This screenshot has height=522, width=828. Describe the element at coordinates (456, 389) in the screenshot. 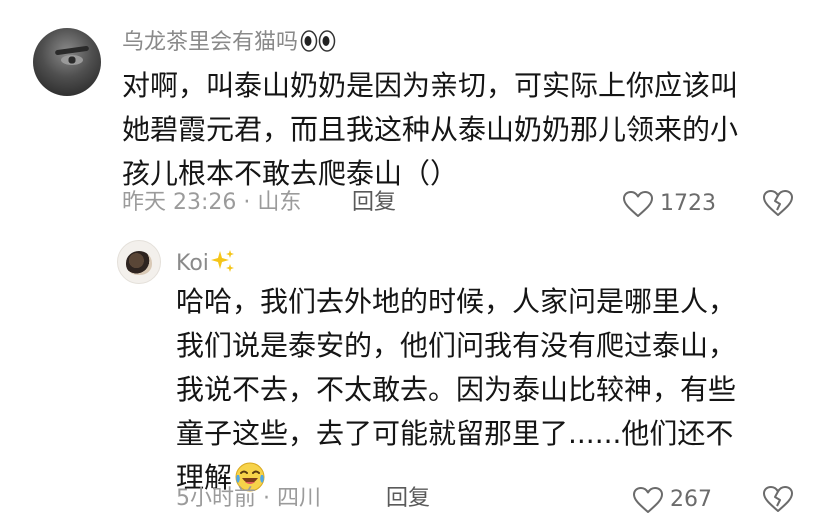

I see `reply-line: 我说不去，不太敢去。因为泰山比较神，有些` at that location.